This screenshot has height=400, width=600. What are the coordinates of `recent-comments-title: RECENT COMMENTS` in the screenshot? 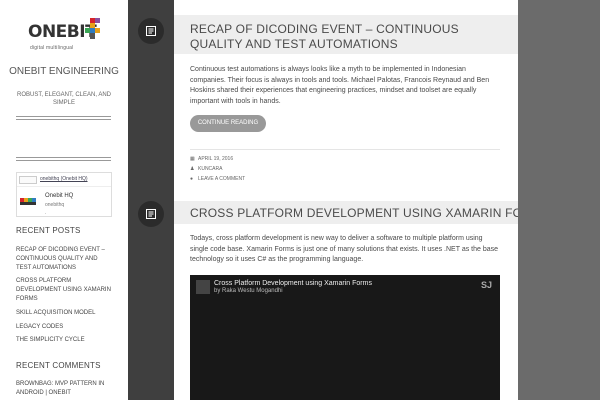 It's located at (58, 365).